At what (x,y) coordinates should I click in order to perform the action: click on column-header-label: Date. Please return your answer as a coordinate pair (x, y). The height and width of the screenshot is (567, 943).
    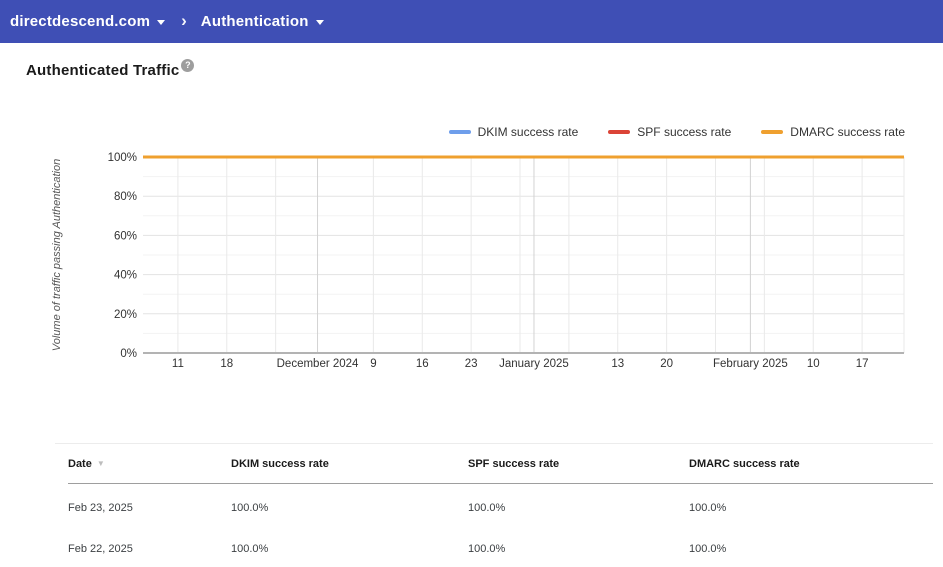
    Looking at the image, I should click on (80, 463).